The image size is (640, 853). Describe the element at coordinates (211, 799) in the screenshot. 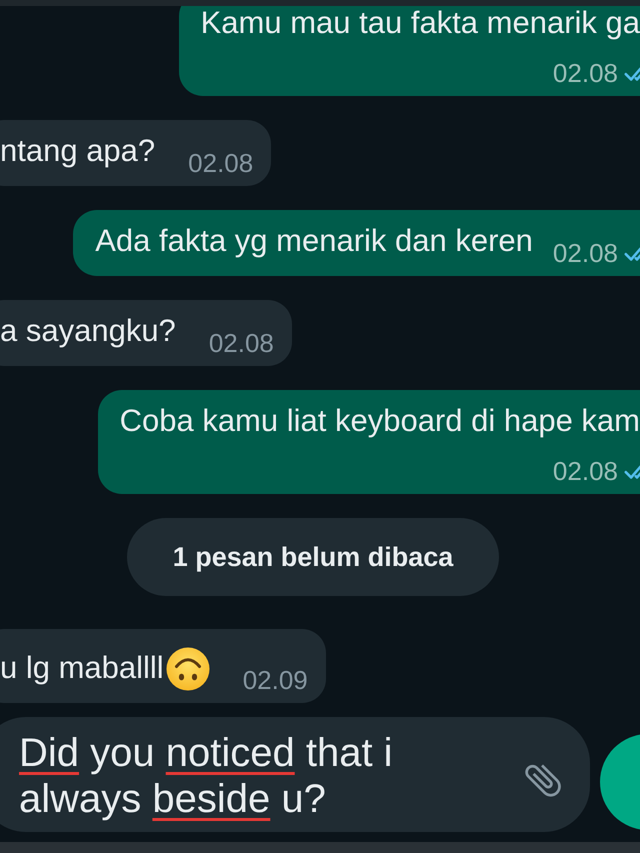

I see `misspelled-word: beside` at that location.